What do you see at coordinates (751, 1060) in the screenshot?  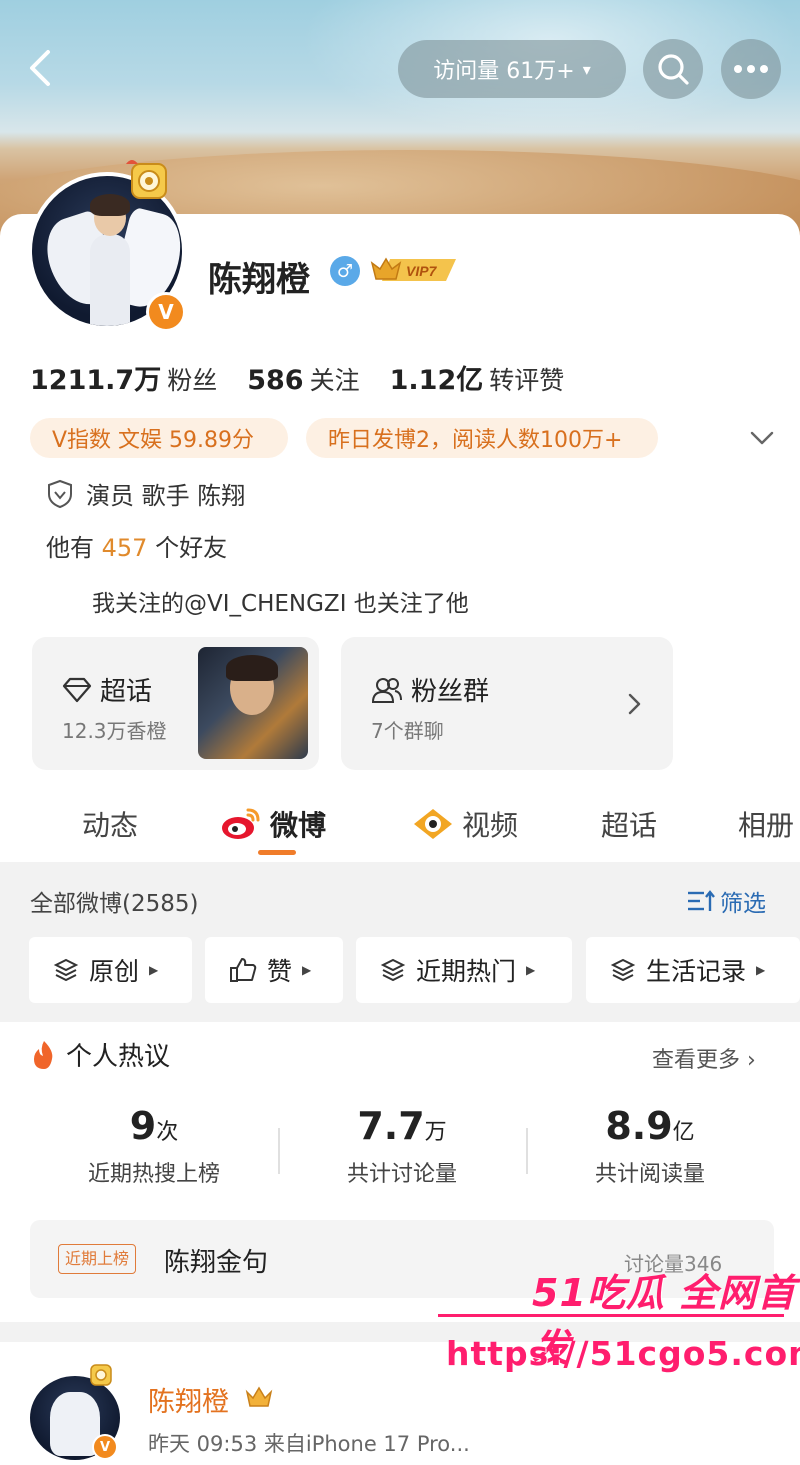 I see `chevron-right-icon: ›` at bounding box center [751, 1060].